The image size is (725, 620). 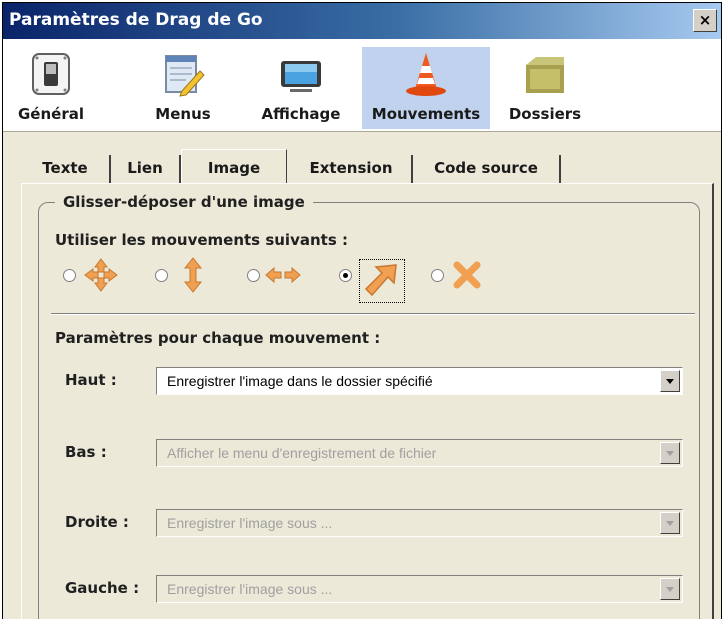 What do you see at coordinates (86, 452) in the screenshot?
I see `row-label-bas: Bas :` at bounding box center [86, 452].